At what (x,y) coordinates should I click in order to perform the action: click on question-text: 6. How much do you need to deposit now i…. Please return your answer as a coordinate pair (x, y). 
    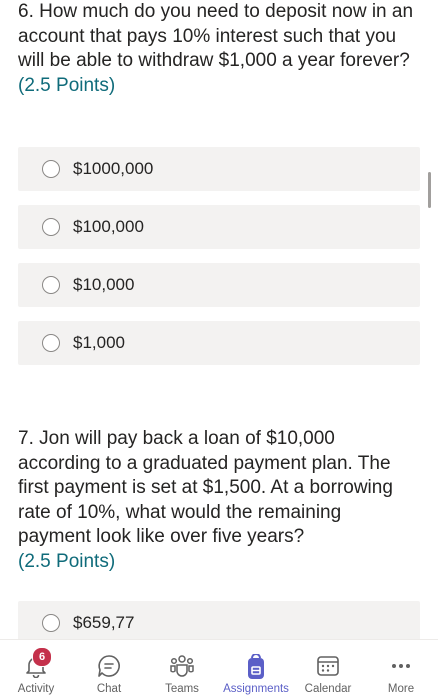
    Looking at the image, I should click on (216, 36).